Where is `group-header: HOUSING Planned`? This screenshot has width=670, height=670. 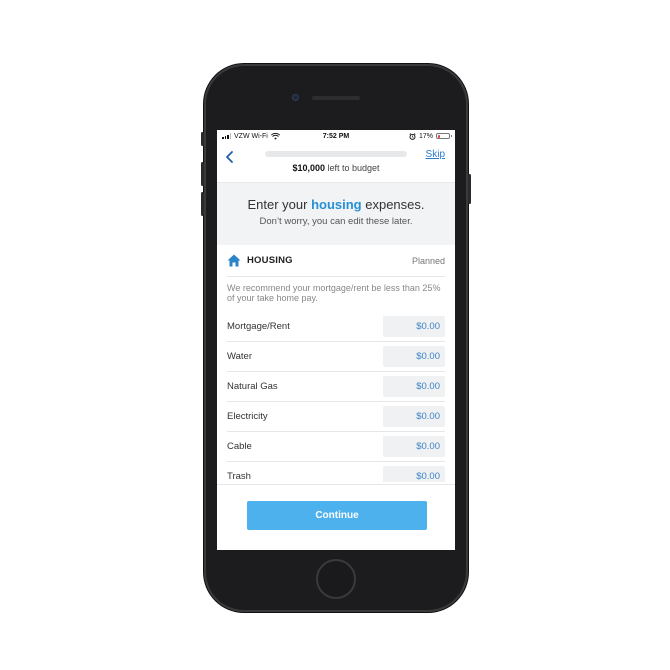
group-header: HOUSING Planned is located at coordinates (336, 261).